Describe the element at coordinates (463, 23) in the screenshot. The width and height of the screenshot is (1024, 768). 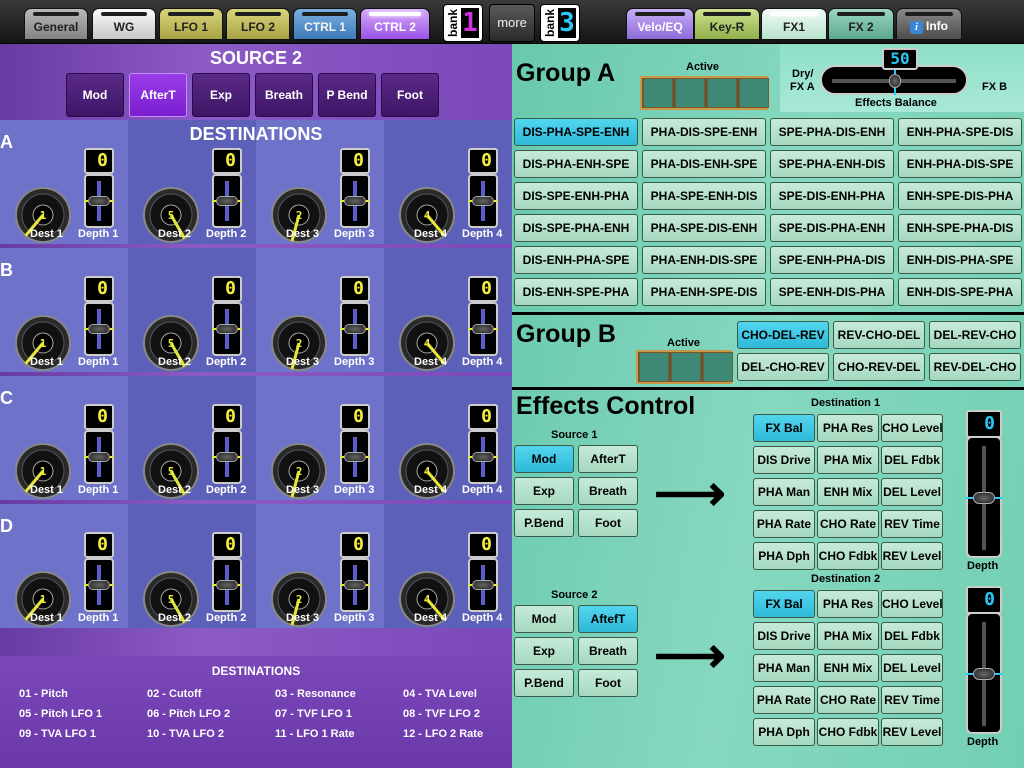
I see `bank-left-display: bank 1` at that location.